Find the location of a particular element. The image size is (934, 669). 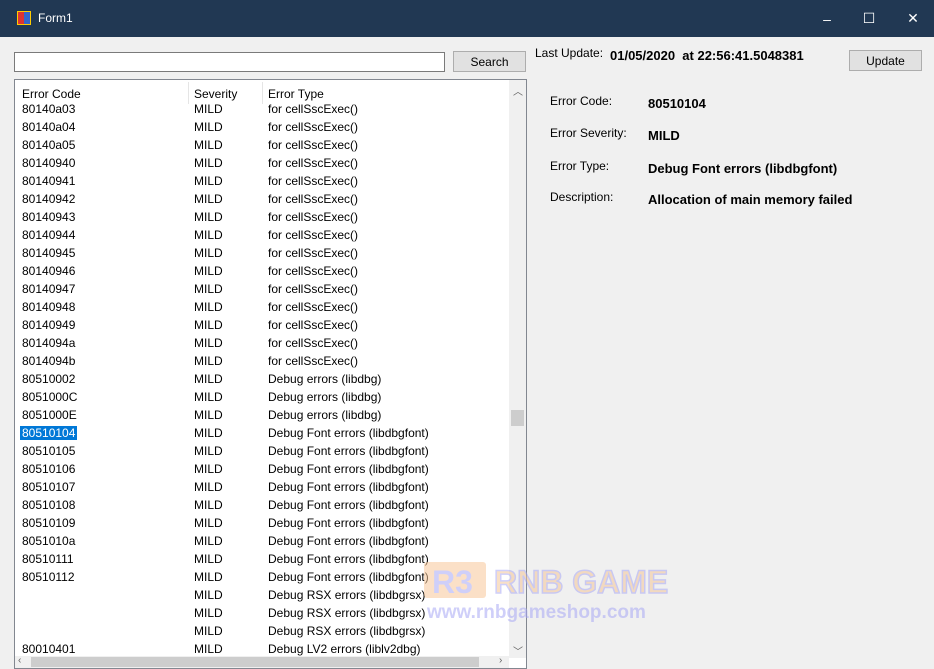

horizontal-scroll-thumb is located at coordinates (255, 662).